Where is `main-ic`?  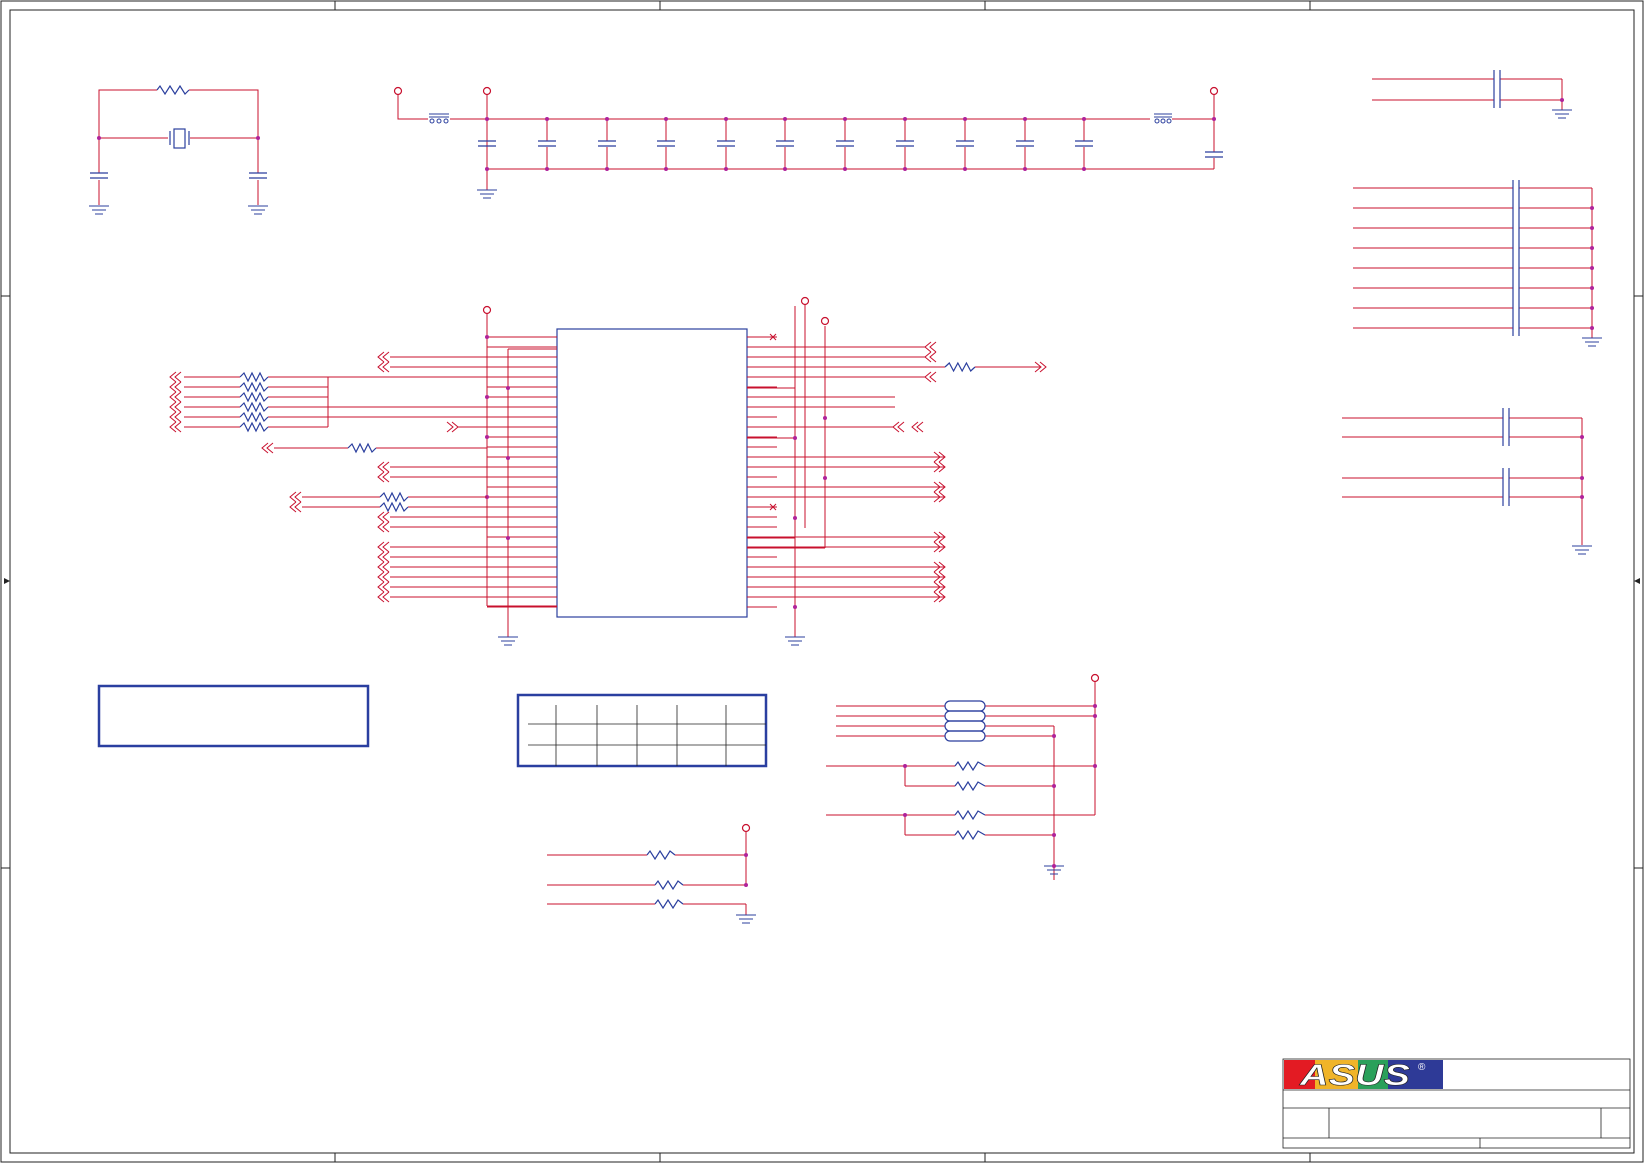
main-ic is located at coordinates (656, 471).